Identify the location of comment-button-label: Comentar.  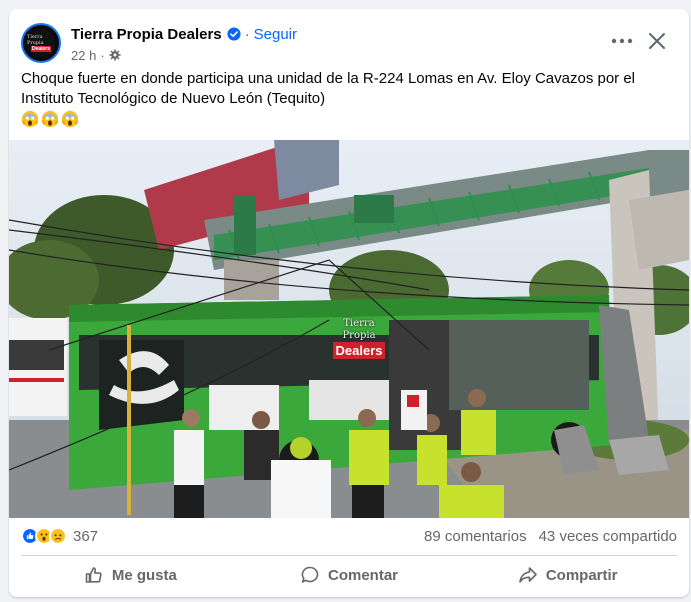
(363, 575).